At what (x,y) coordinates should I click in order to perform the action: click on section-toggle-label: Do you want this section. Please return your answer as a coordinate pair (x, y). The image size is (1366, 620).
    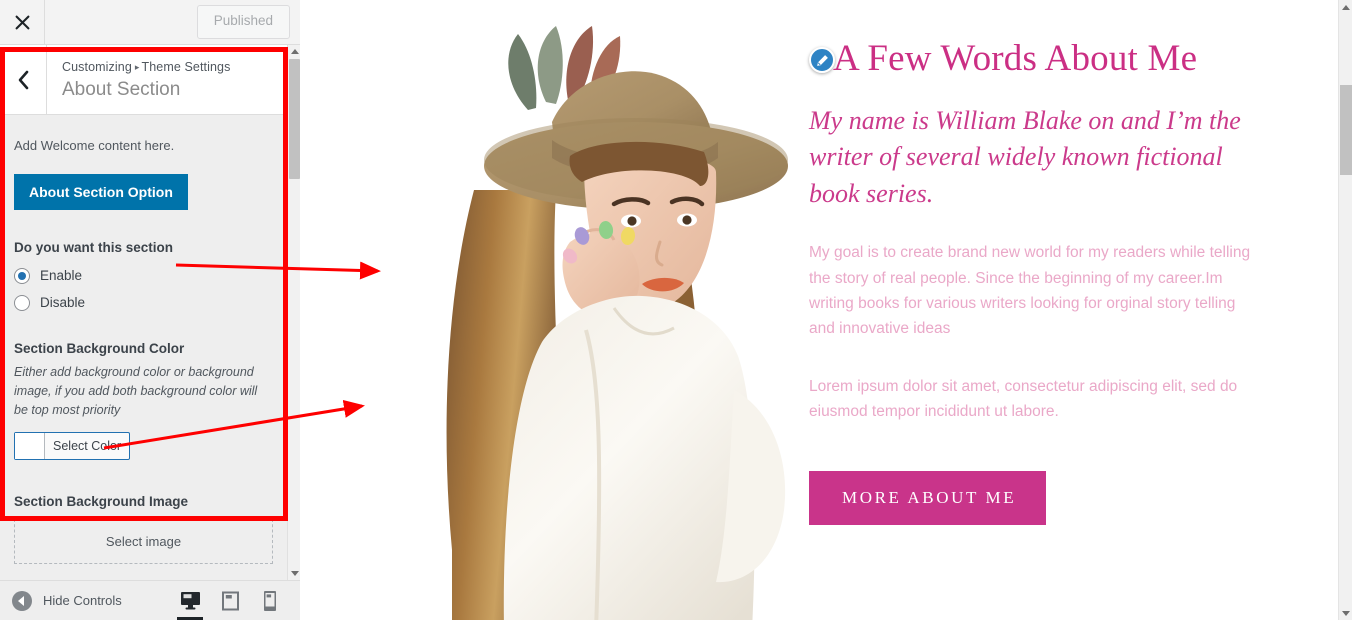
    Looking at the image, I should click on (94, 247).